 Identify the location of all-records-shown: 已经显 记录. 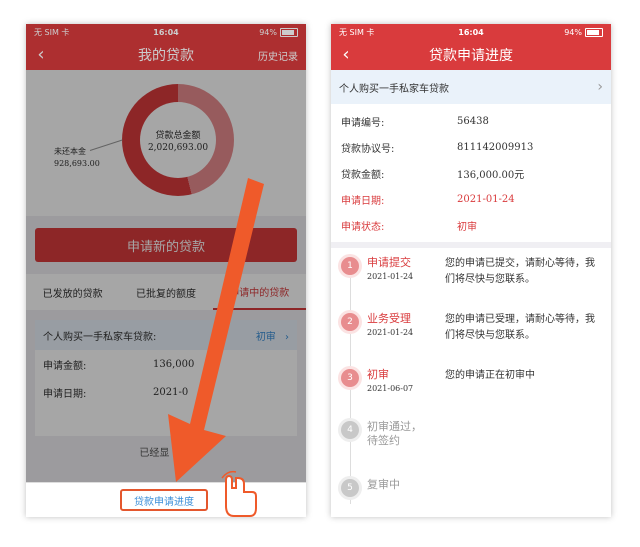
(166, 453).